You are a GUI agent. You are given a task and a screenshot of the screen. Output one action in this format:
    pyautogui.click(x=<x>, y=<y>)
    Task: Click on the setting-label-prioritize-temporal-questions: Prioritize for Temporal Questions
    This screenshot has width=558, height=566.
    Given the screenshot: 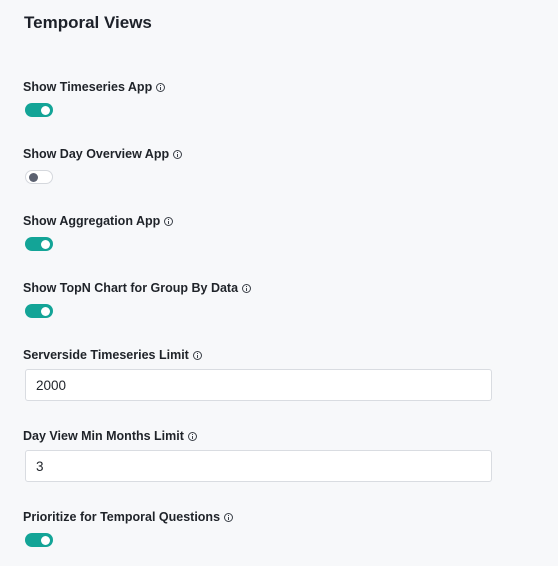 What is the action you would take?
    pyautogui.click(x=128, y=517)
    